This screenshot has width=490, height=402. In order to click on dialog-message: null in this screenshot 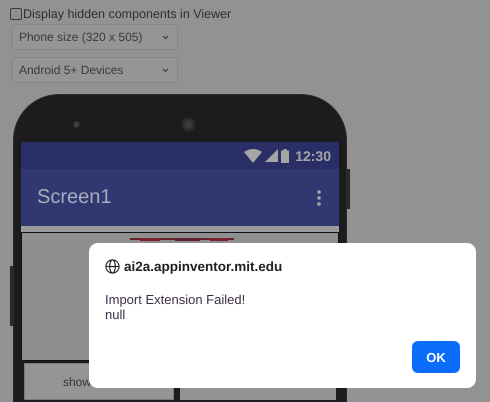, I will do `click(115, 314)`.